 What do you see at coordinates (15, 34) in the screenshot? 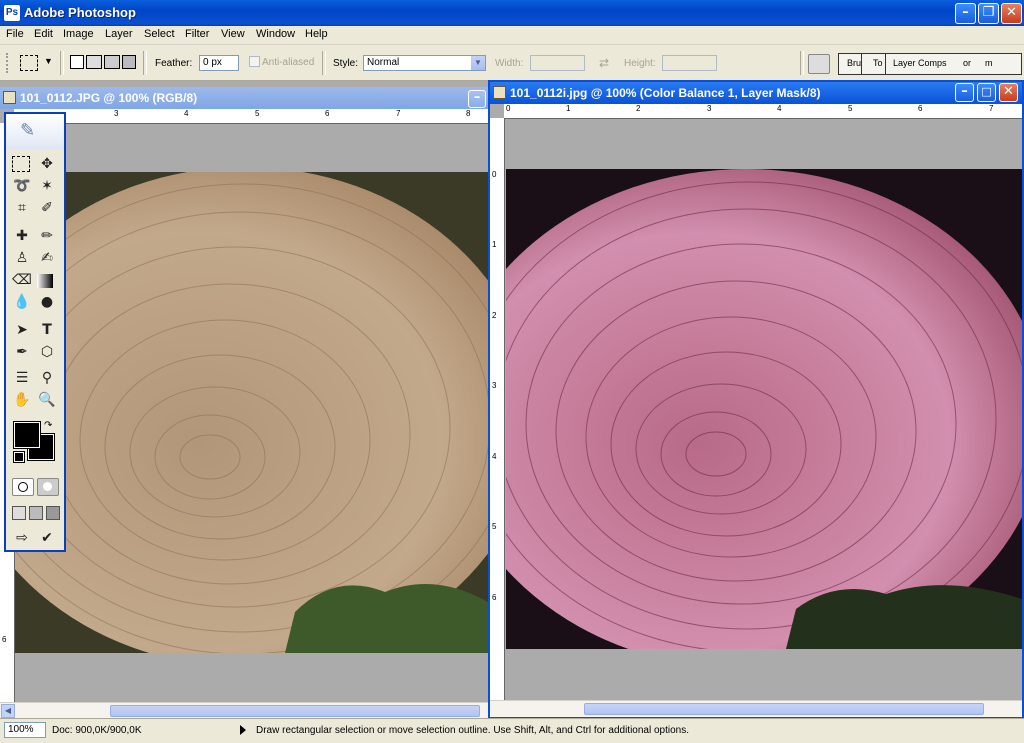
I see `menu-file: File` at bounding box center [15, 34].